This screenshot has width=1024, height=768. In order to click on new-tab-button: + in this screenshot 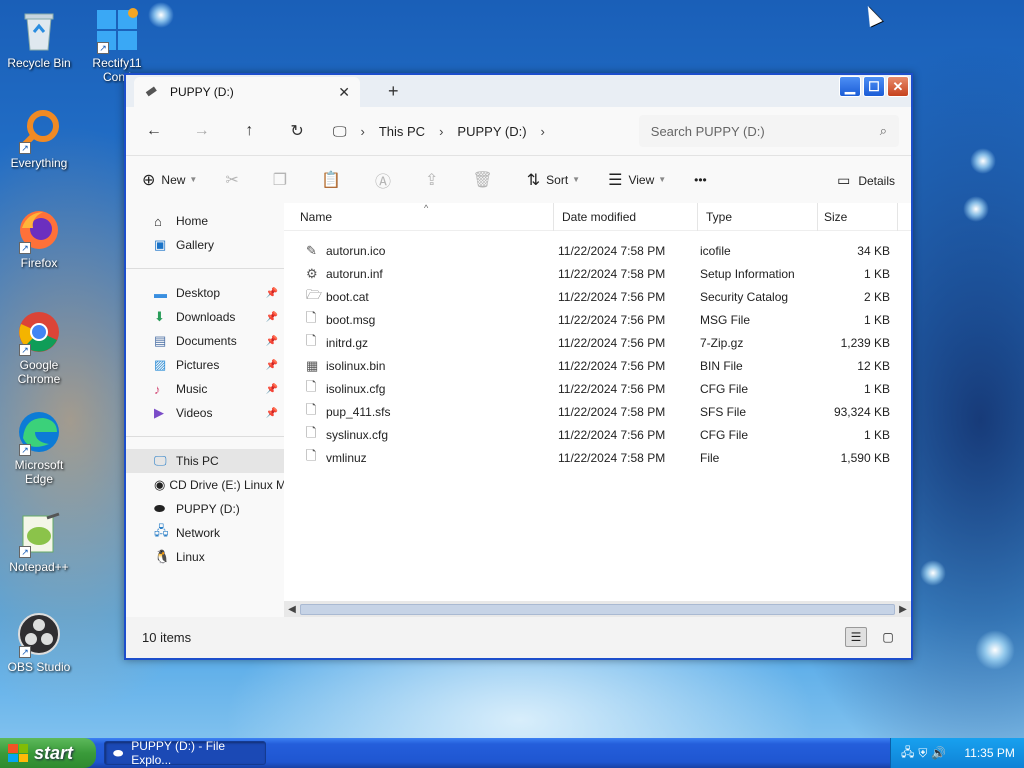, I will do `click(393, 91)`.